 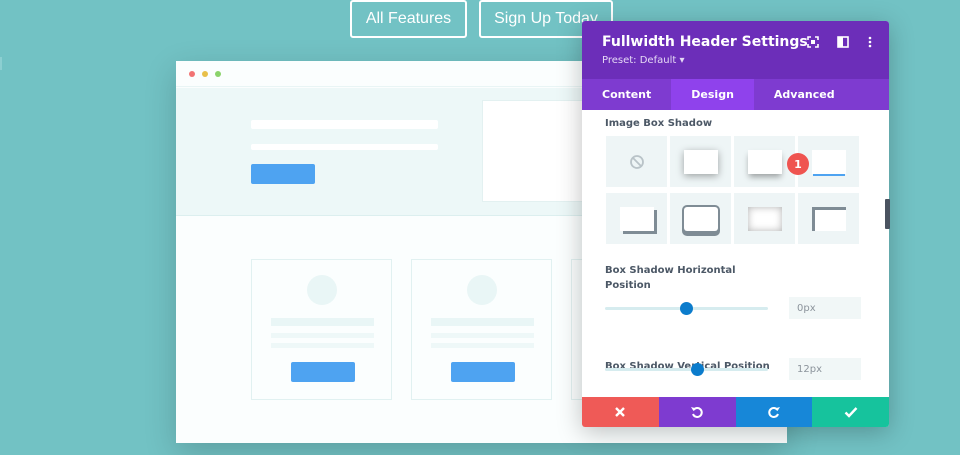 What do you see at coordinates (870, 42) in the screenshot?
I see `more-options-icon` at bounding box center [870, 42].